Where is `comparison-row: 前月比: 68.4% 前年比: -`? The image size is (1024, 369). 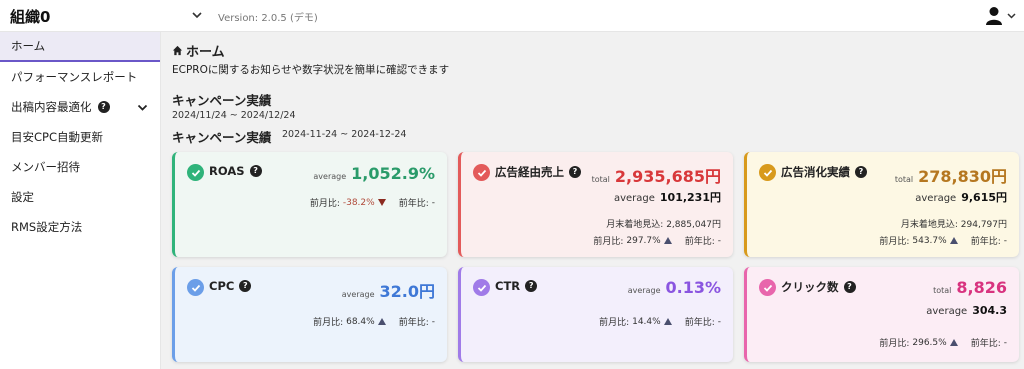 comparison-row: 前月比: 68.4% 前年比: - is located at coordinates (374, 322).